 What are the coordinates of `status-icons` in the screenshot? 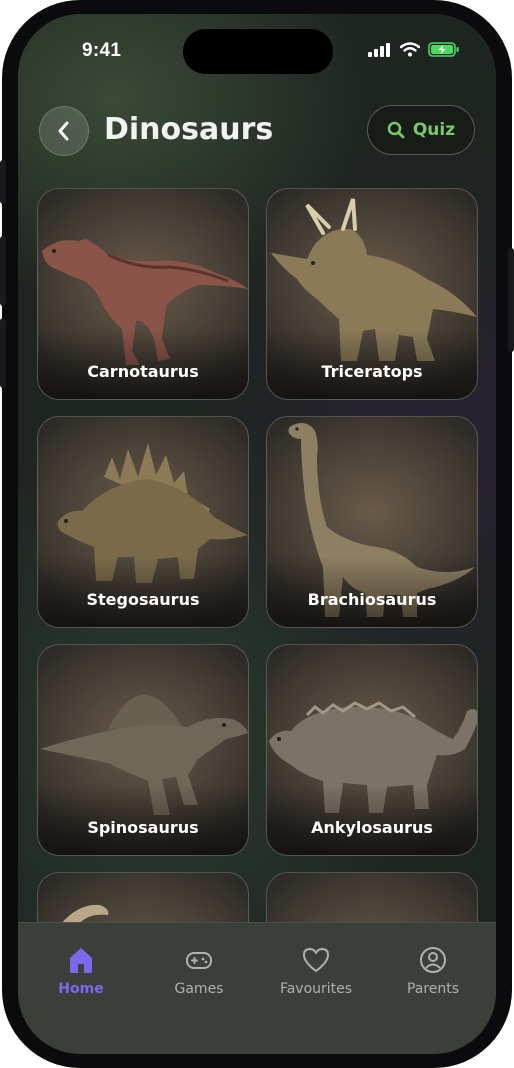 It's located at (414, 49).